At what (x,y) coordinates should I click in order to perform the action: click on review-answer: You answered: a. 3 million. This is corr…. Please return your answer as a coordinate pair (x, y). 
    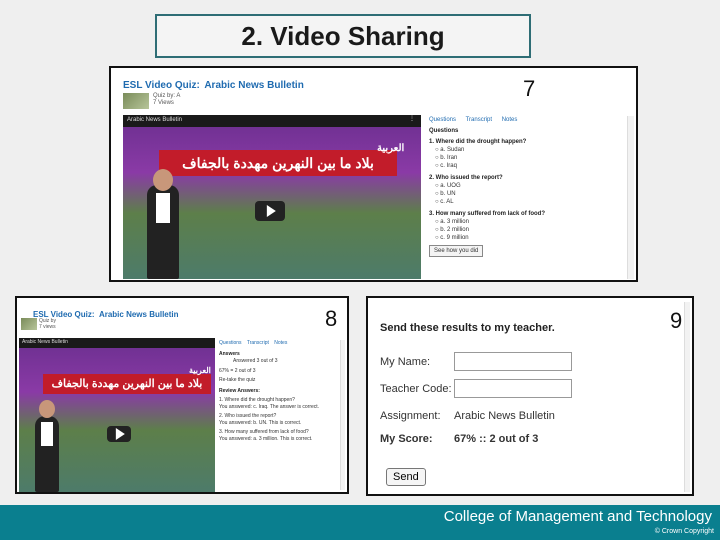
    Looking at the image, I should click on (266, 439).